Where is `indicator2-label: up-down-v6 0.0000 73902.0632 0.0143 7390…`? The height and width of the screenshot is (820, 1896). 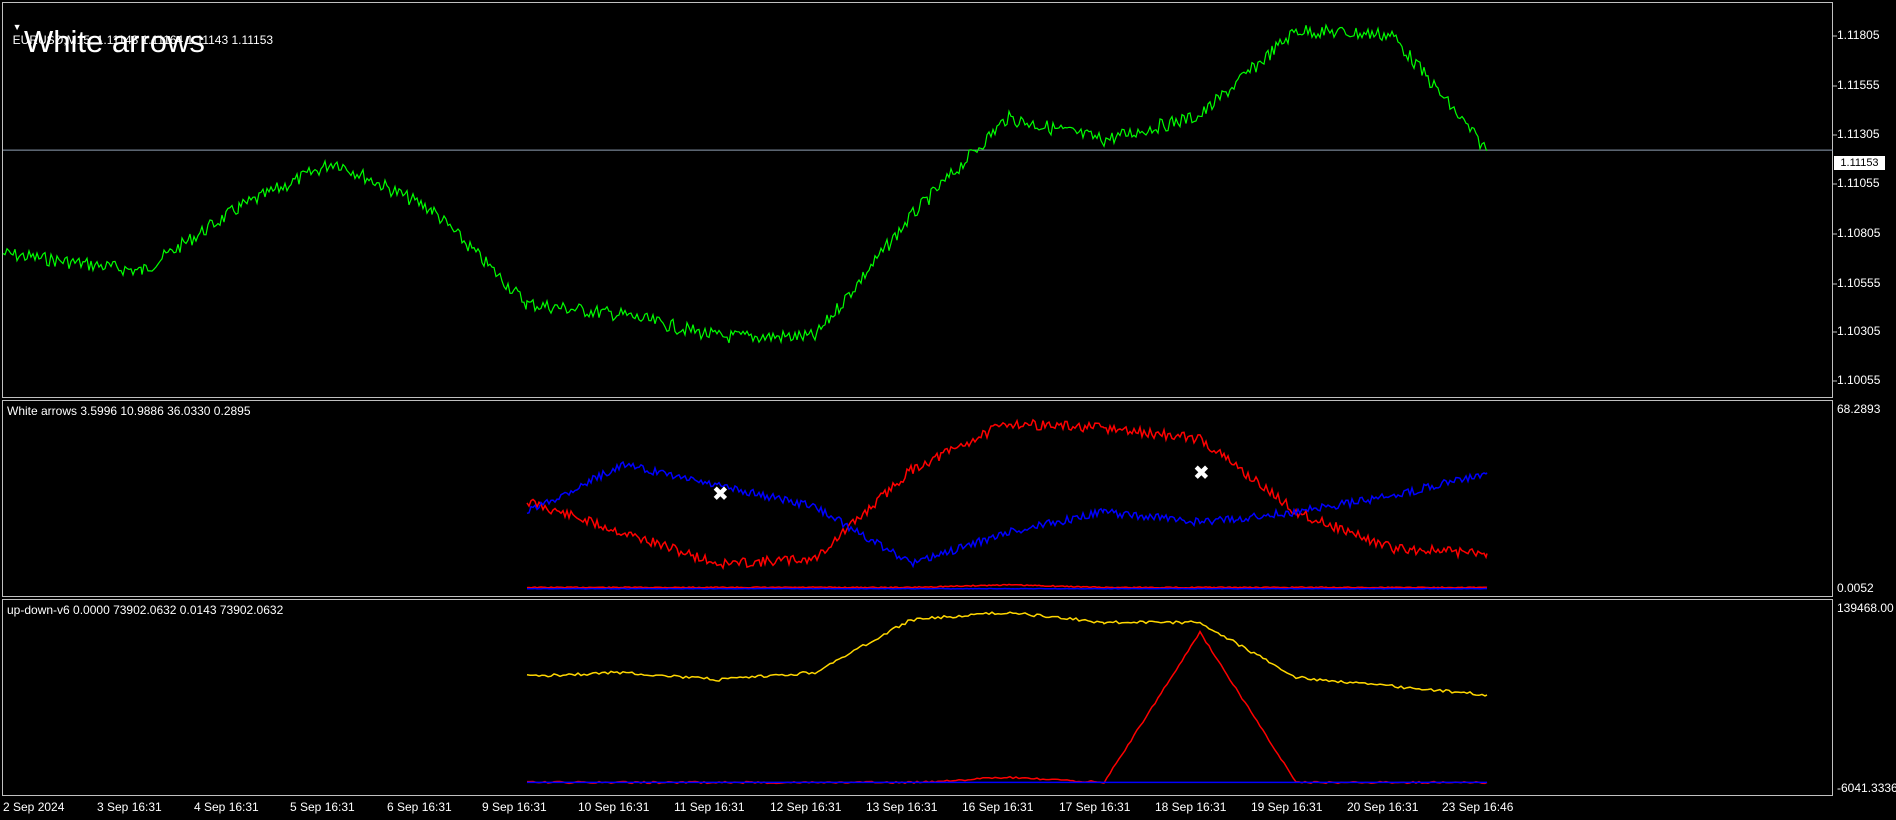
indicator2-label: up-down-v6 0.0000 73902.0632 0.0143 7390… is located at coordinates (145, 610).